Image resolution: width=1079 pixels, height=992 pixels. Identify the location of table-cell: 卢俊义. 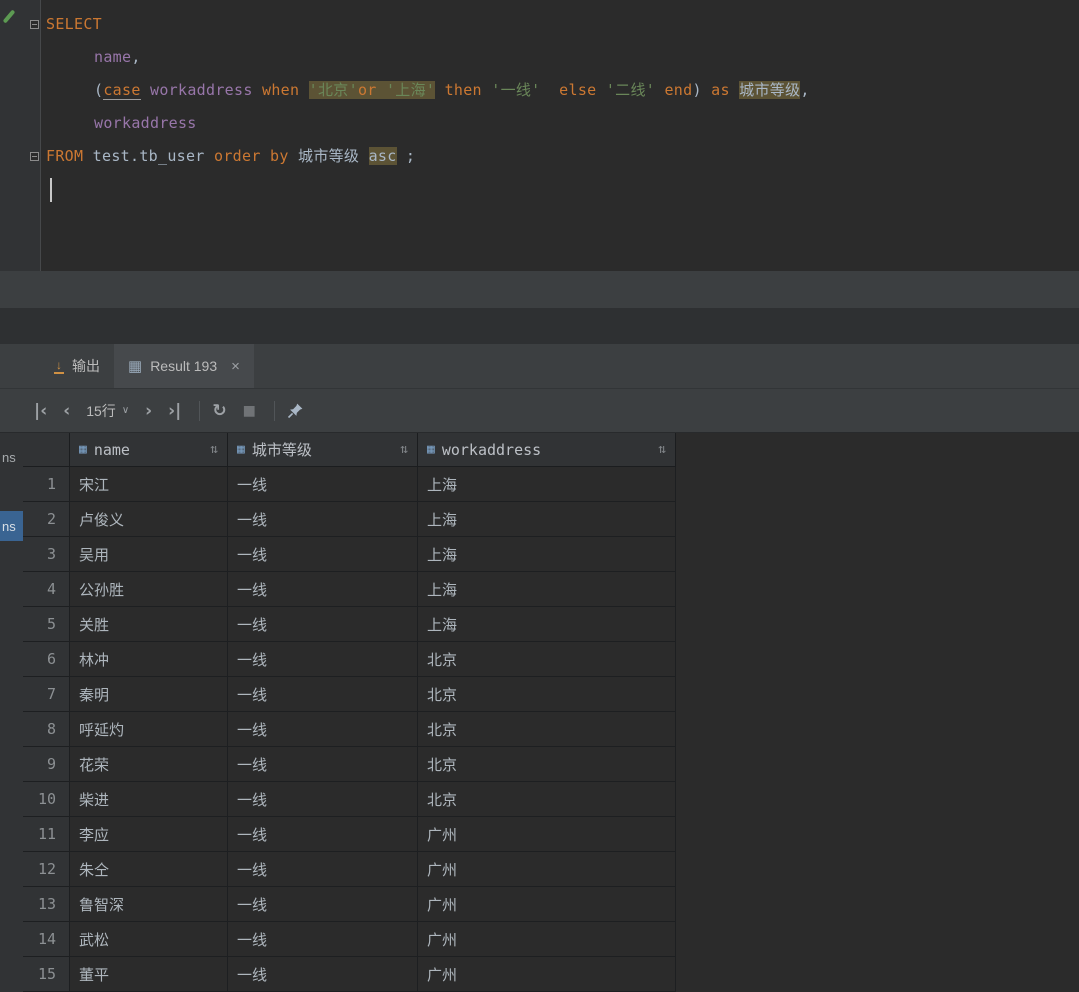
(149, 519).